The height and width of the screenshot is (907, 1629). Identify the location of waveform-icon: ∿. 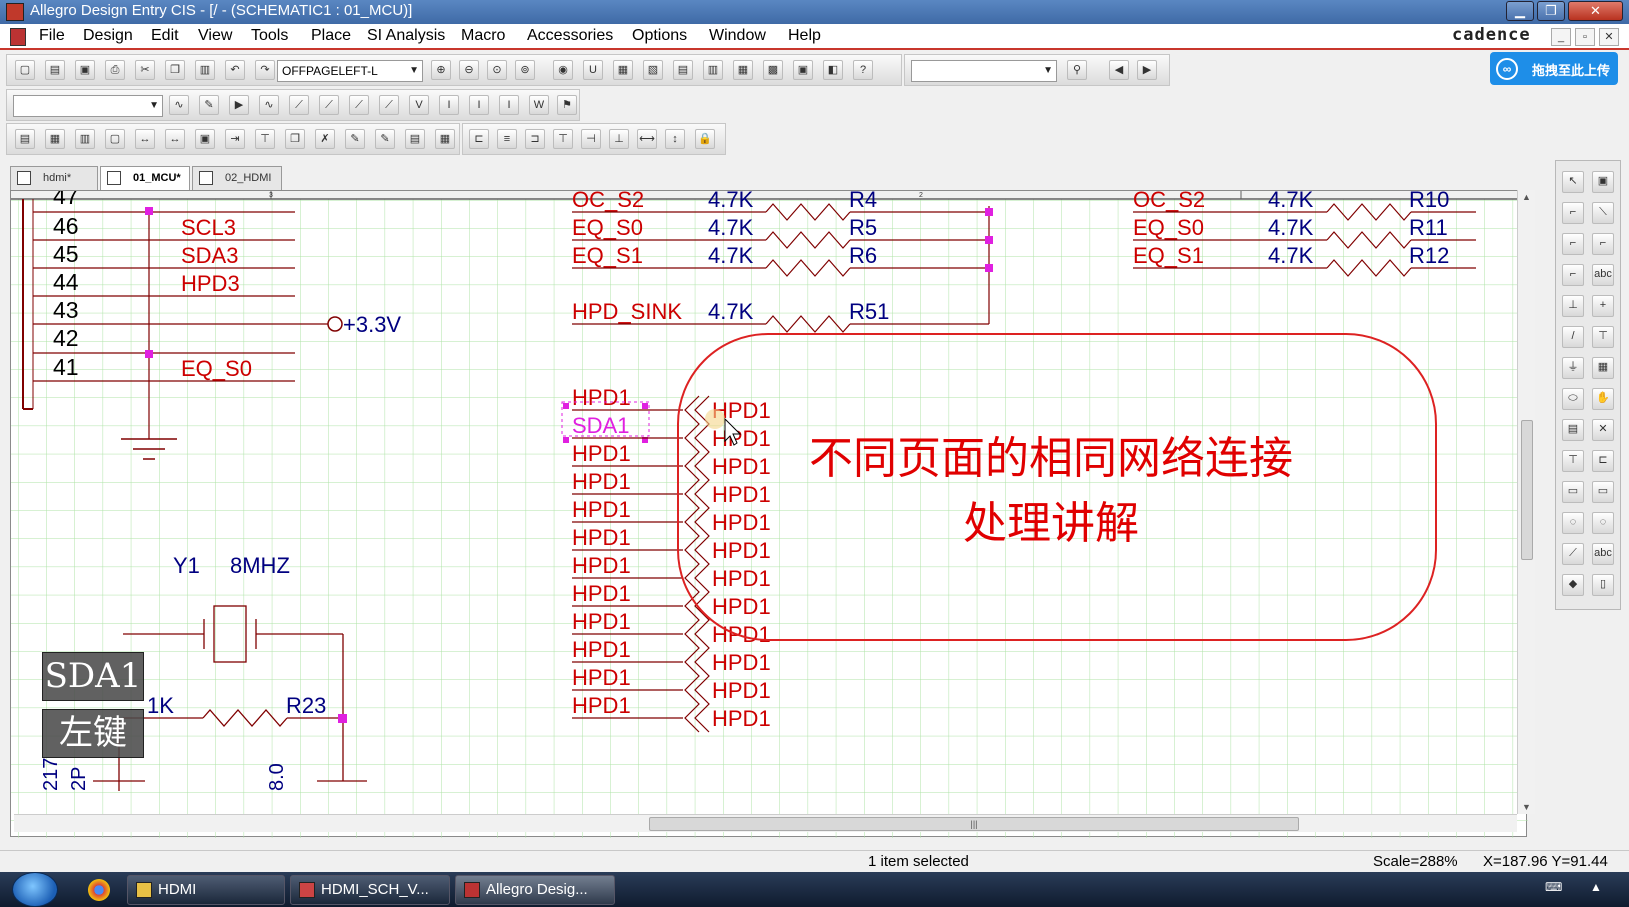
(269, 105).